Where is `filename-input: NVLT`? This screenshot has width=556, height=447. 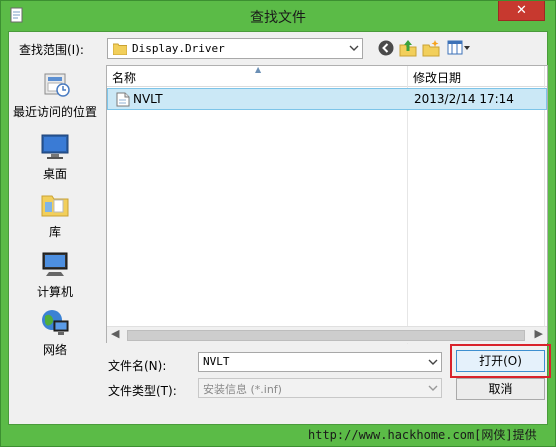
filename-input: NVLT is located at coordinates (320, 362).